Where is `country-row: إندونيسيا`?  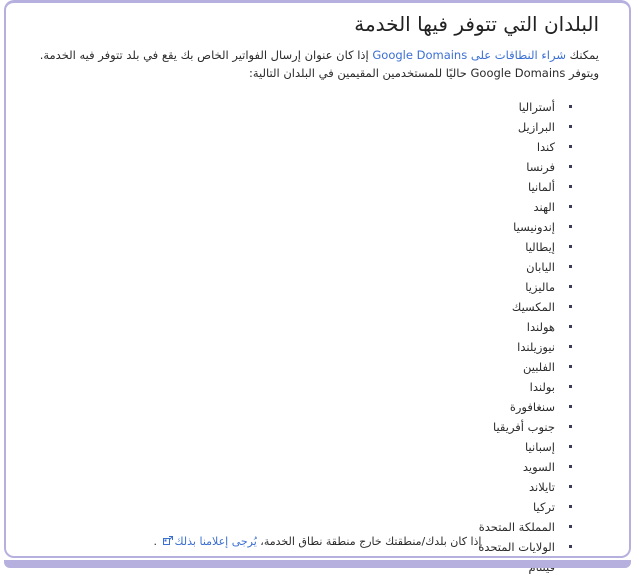
country-row: إندونيسيا is located at coordinates (317, 227).